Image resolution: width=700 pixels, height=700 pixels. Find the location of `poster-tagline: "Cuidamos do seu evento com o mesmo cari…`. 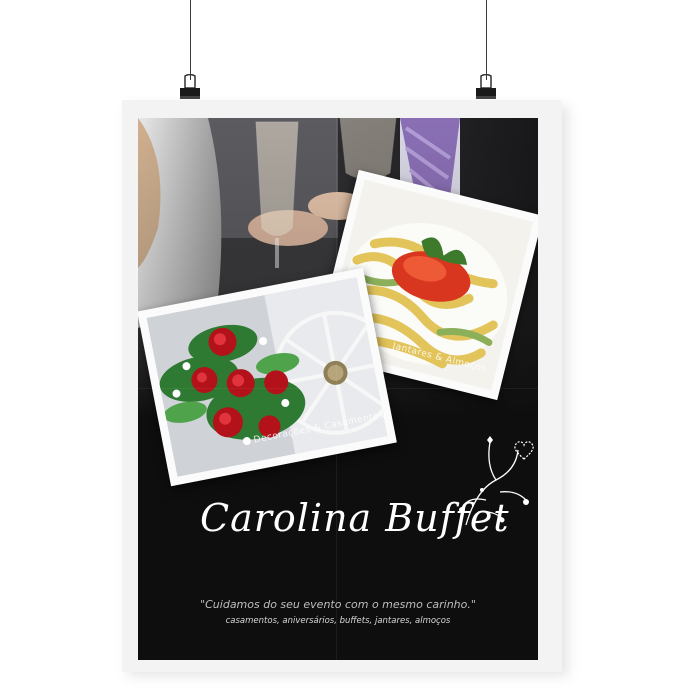

poster-tagline: "Cuidamos do seu evento com o mesmo cari… is located at coordinates (338, 604).